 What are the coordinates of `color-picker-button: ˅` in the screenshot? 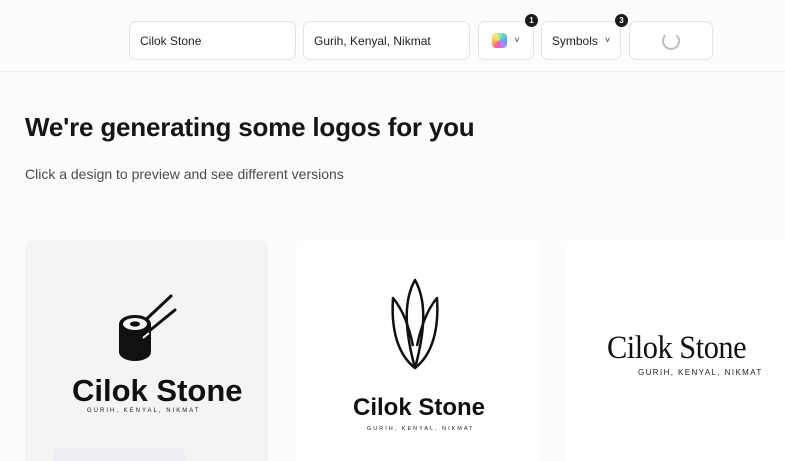 It's located at (506, 40).